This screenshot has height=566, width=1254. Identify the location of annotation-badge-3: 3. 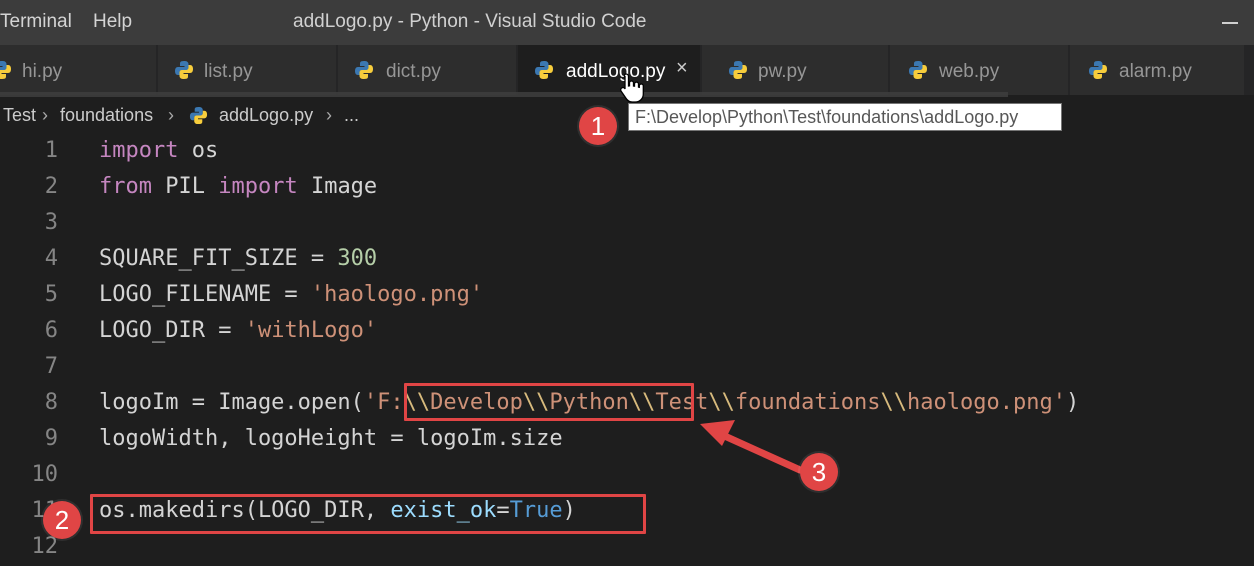
(819, 472).